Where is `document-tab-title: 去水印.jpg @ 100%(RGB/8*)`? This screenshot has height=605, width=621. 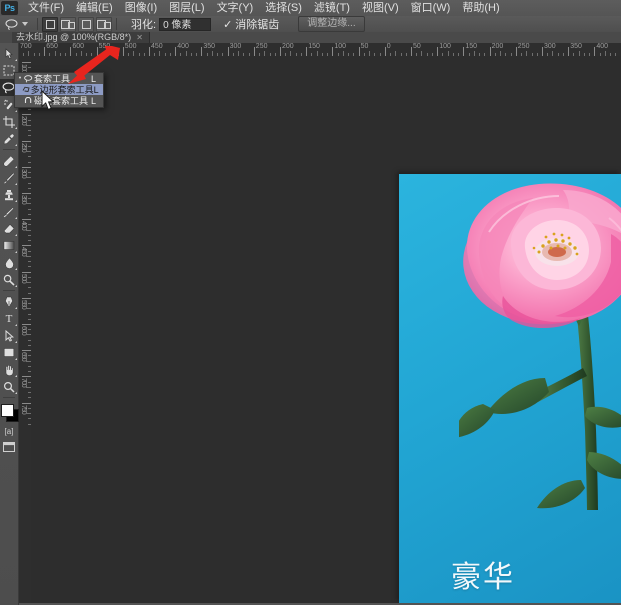
document-tab-title: 去水印.jpg @ 100%(RGB/8*) is located at coordinates (74, 37).